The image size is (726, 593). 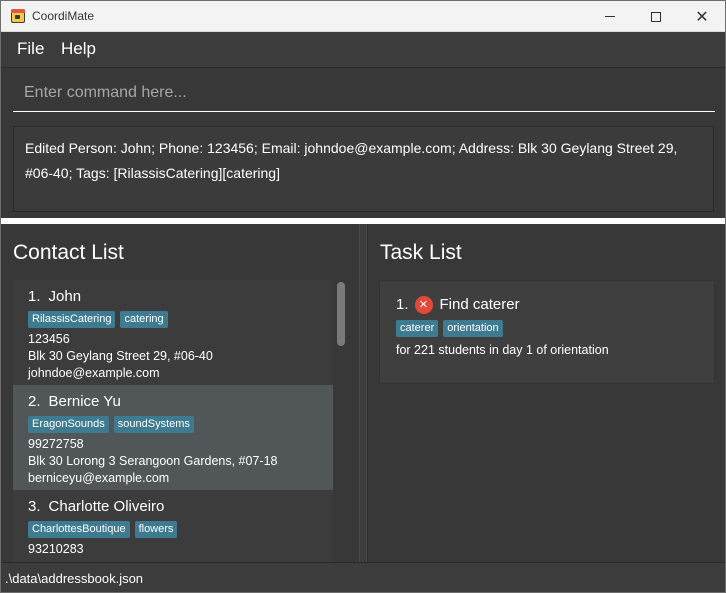 What do you see at coordinates (106, 506) in the screenshot?
I see `contact-name: Charlotte Oliveiro` at bounding box center [106, 506].